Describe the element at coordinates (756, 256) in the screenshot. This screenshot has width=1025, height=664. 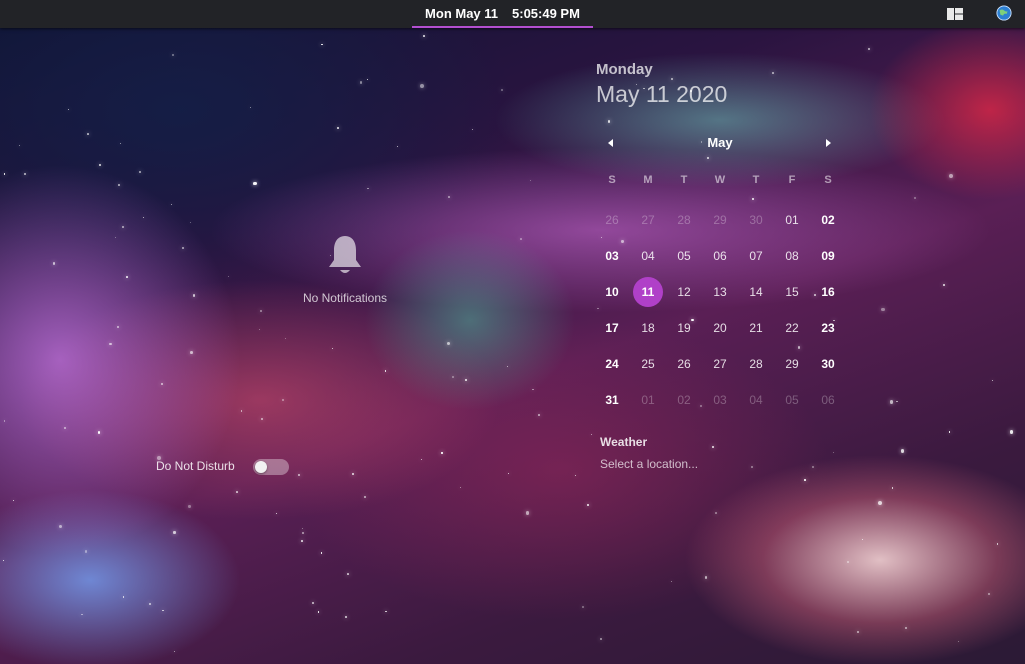
I see `calendar-day: 07` at that location.